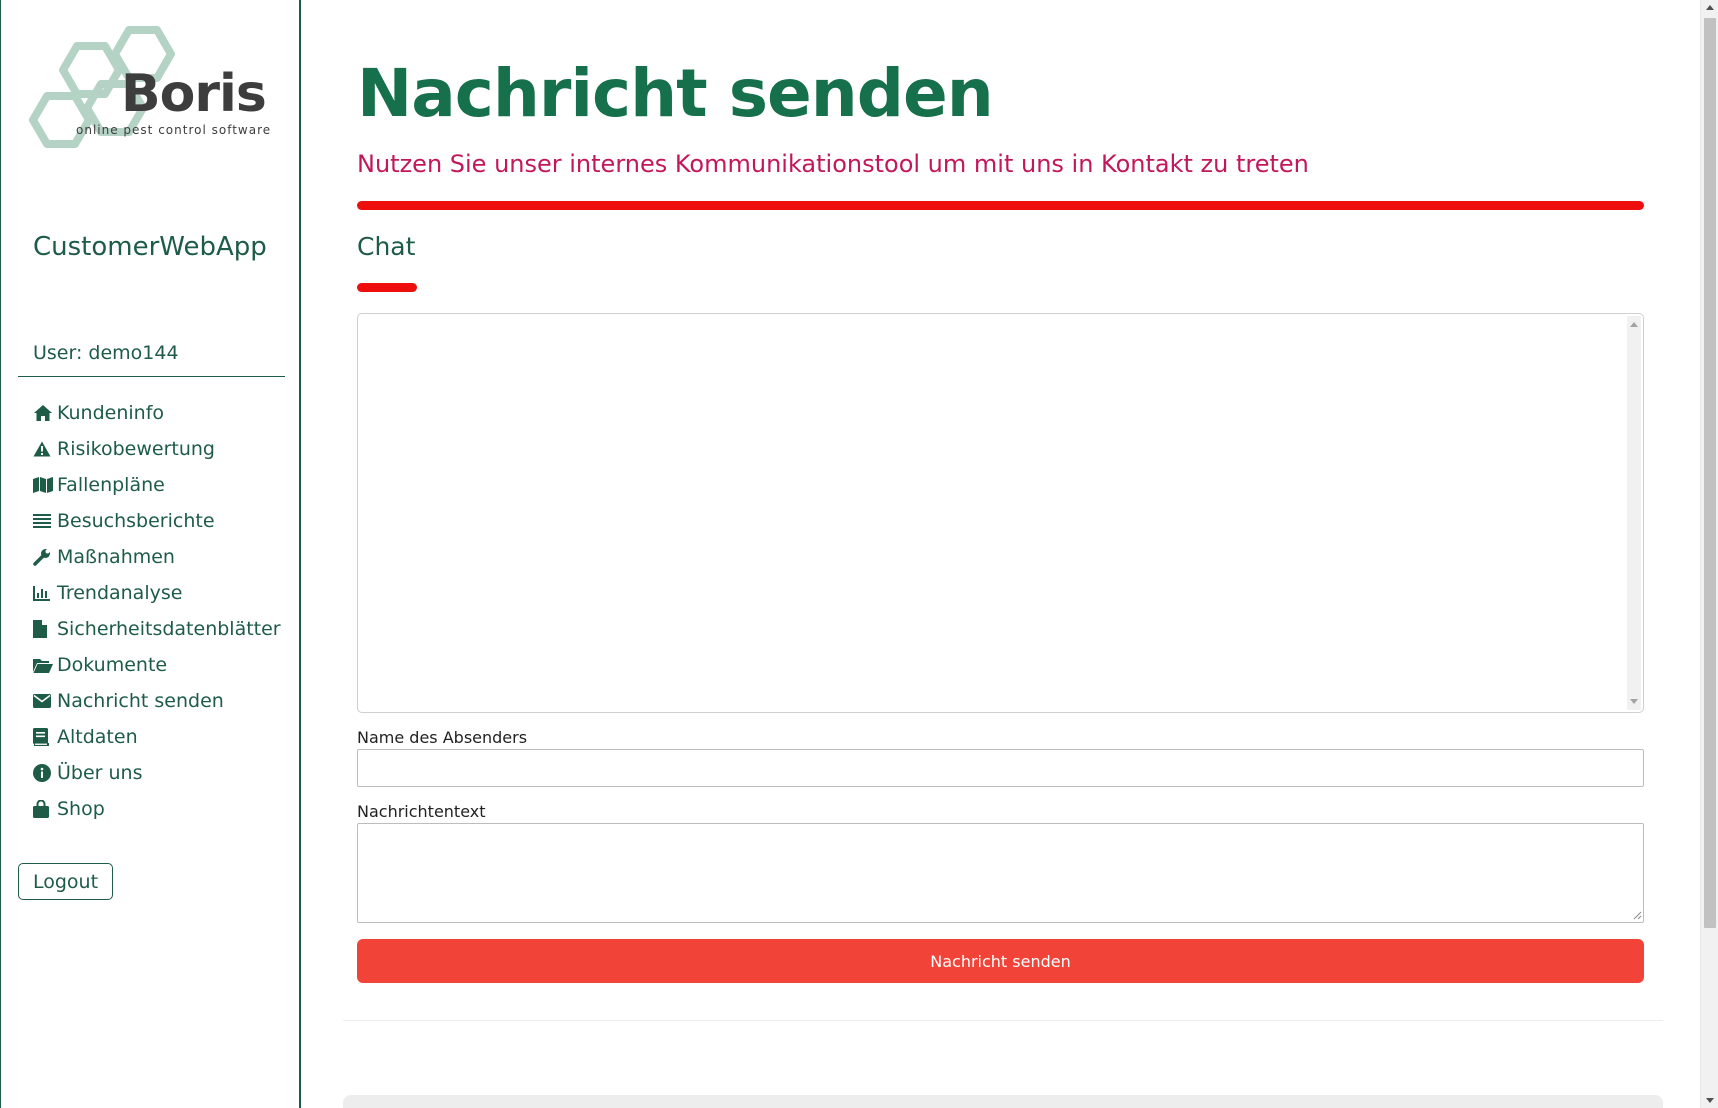  Describe the element at coordinates (1000, 205) in the screenshot. I see `title-underline-bar` at that location.